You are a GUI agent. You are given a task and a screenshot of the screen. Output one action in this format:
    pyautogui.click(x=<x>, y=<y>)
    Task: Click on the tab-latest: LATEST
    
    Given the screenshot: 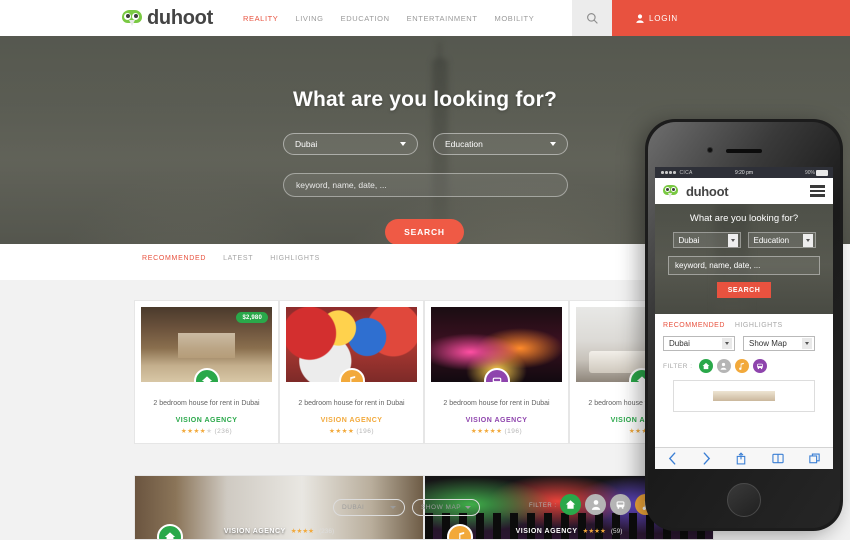 What is the action you would take?
    pyautogui.click(x=238, y=258)
    